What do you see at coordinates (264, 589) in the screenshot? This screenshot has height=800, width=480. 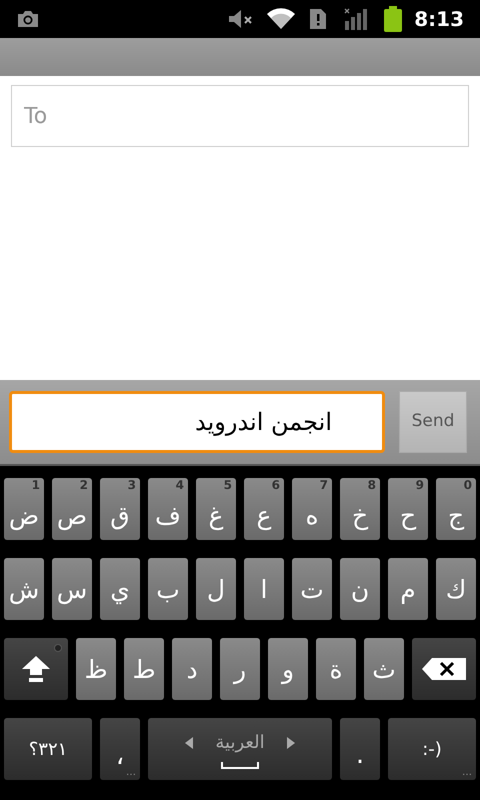 I see `key: ا` at bounding box center [264, 589].